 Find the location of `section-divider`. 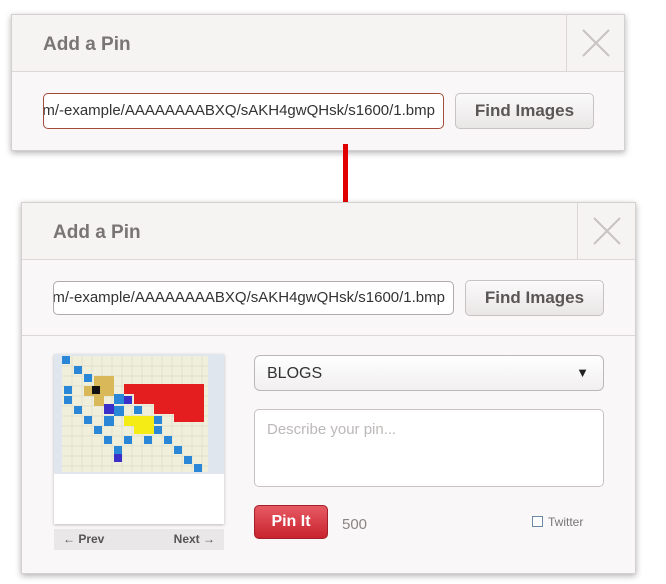

section-divider is located at coordinates (328, 335).